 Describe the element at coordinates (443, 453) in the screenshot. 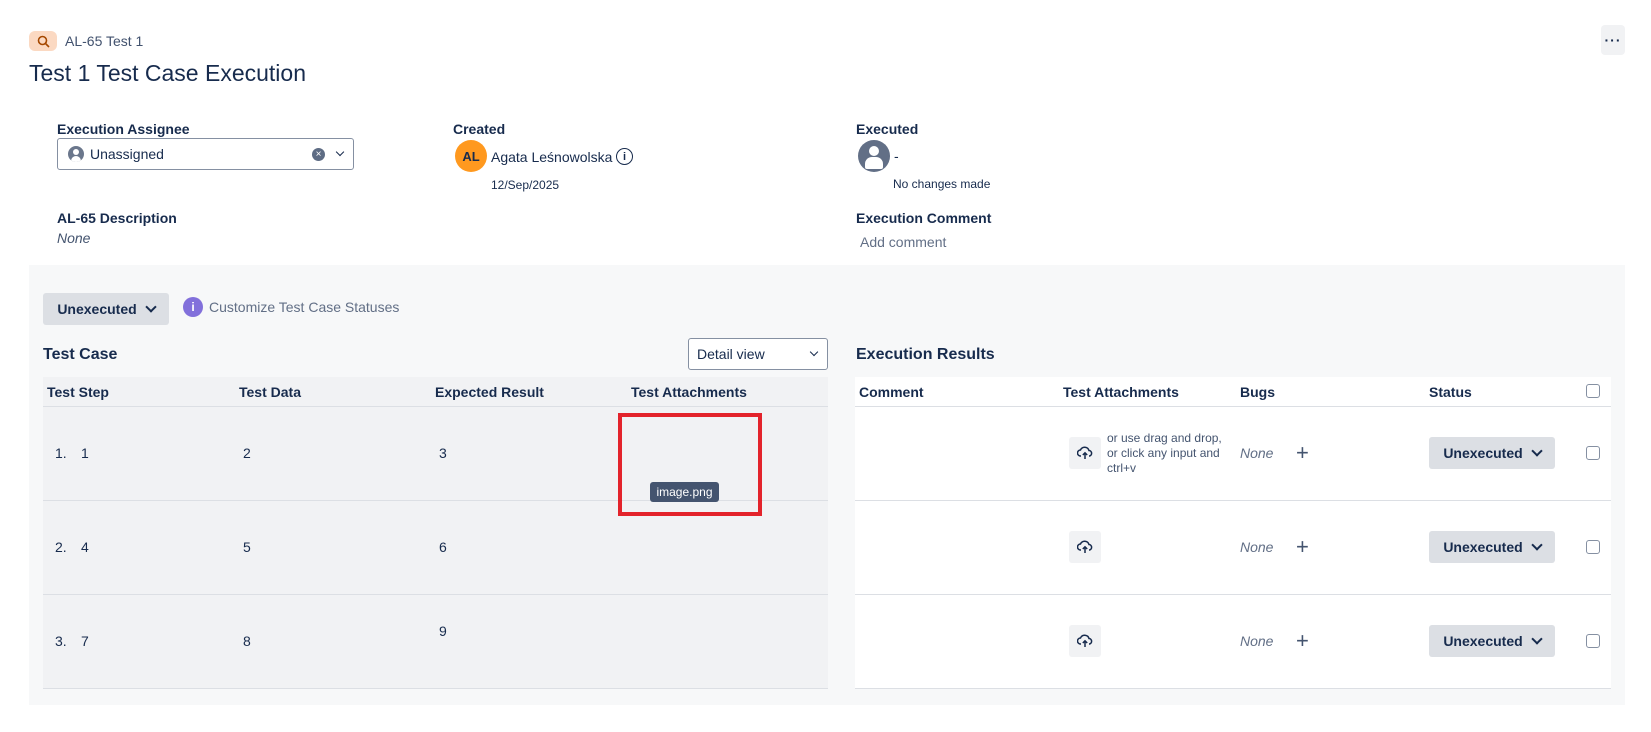

I see `expected-result-cell: 3` at that location.